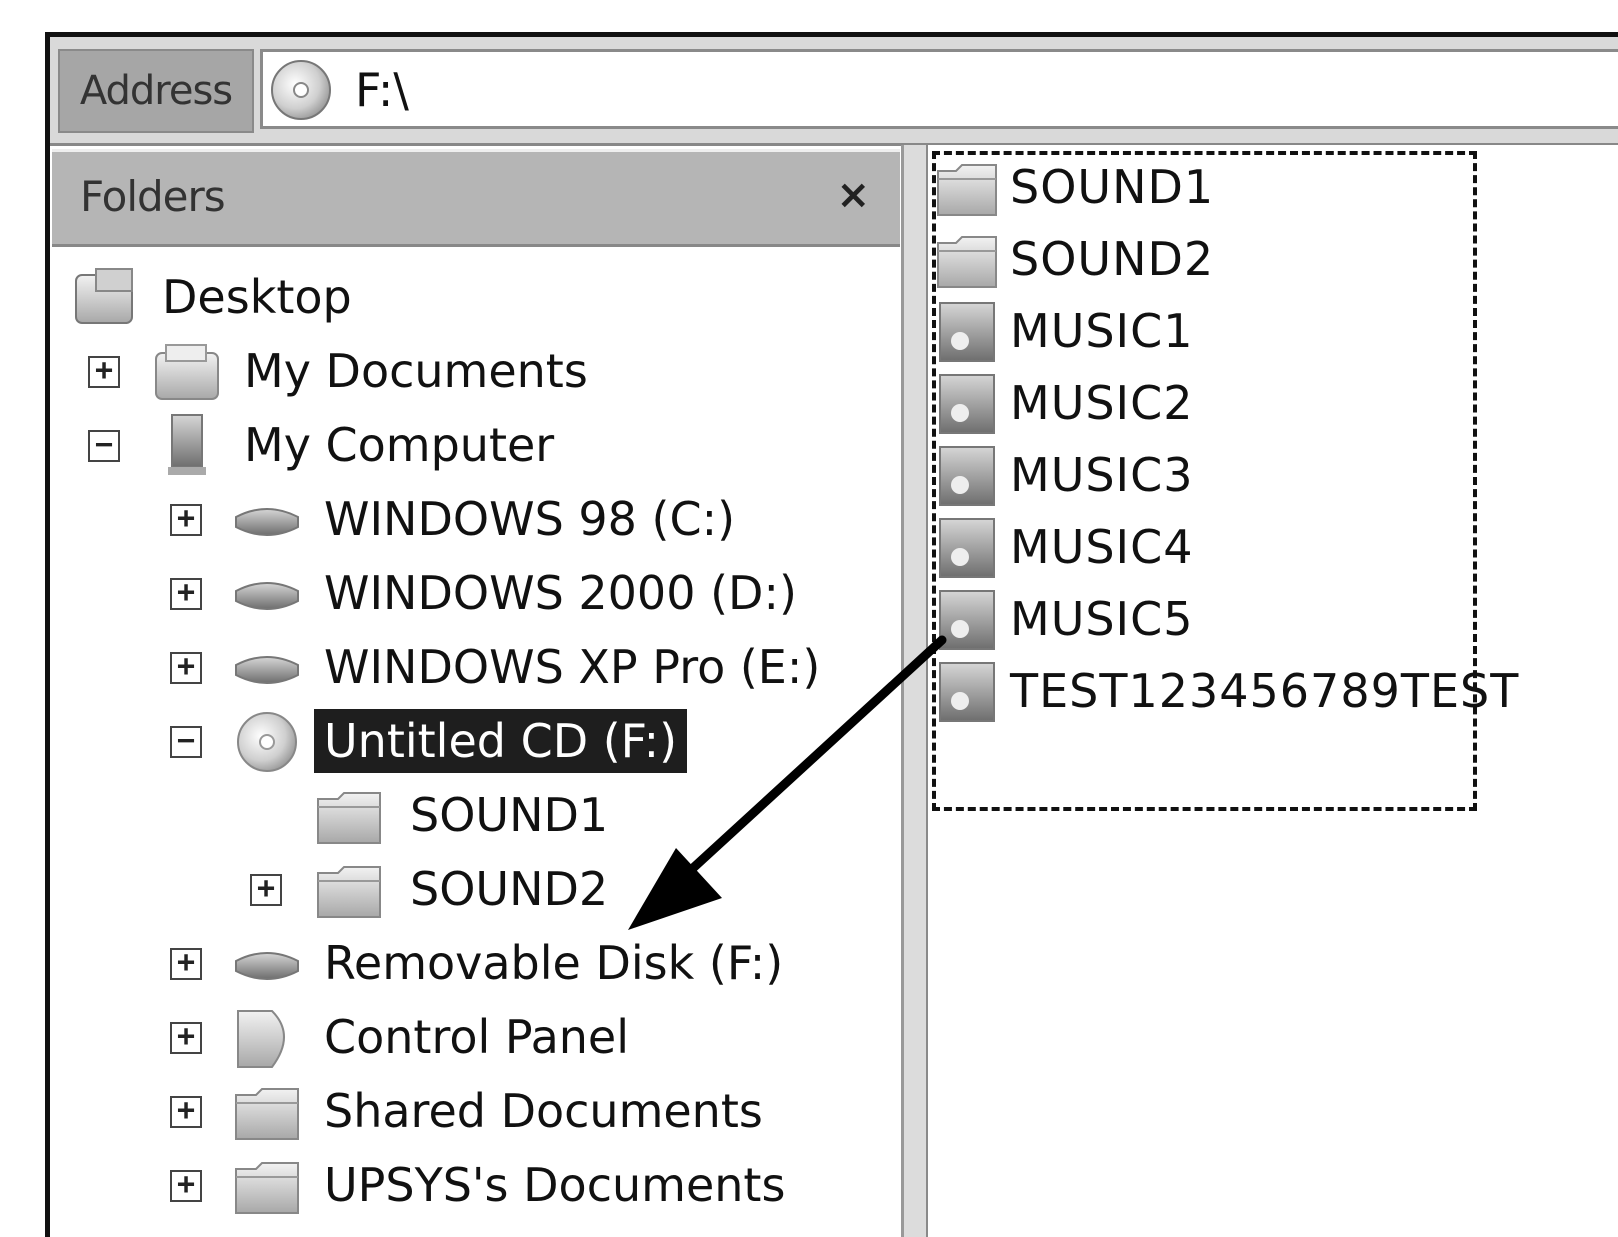 The image size is (1618, 1237). What do you see at coordinates (1112, 187) in the screenshot?
I see `file-label: SOUND1` at bounding box center [1112, 187].